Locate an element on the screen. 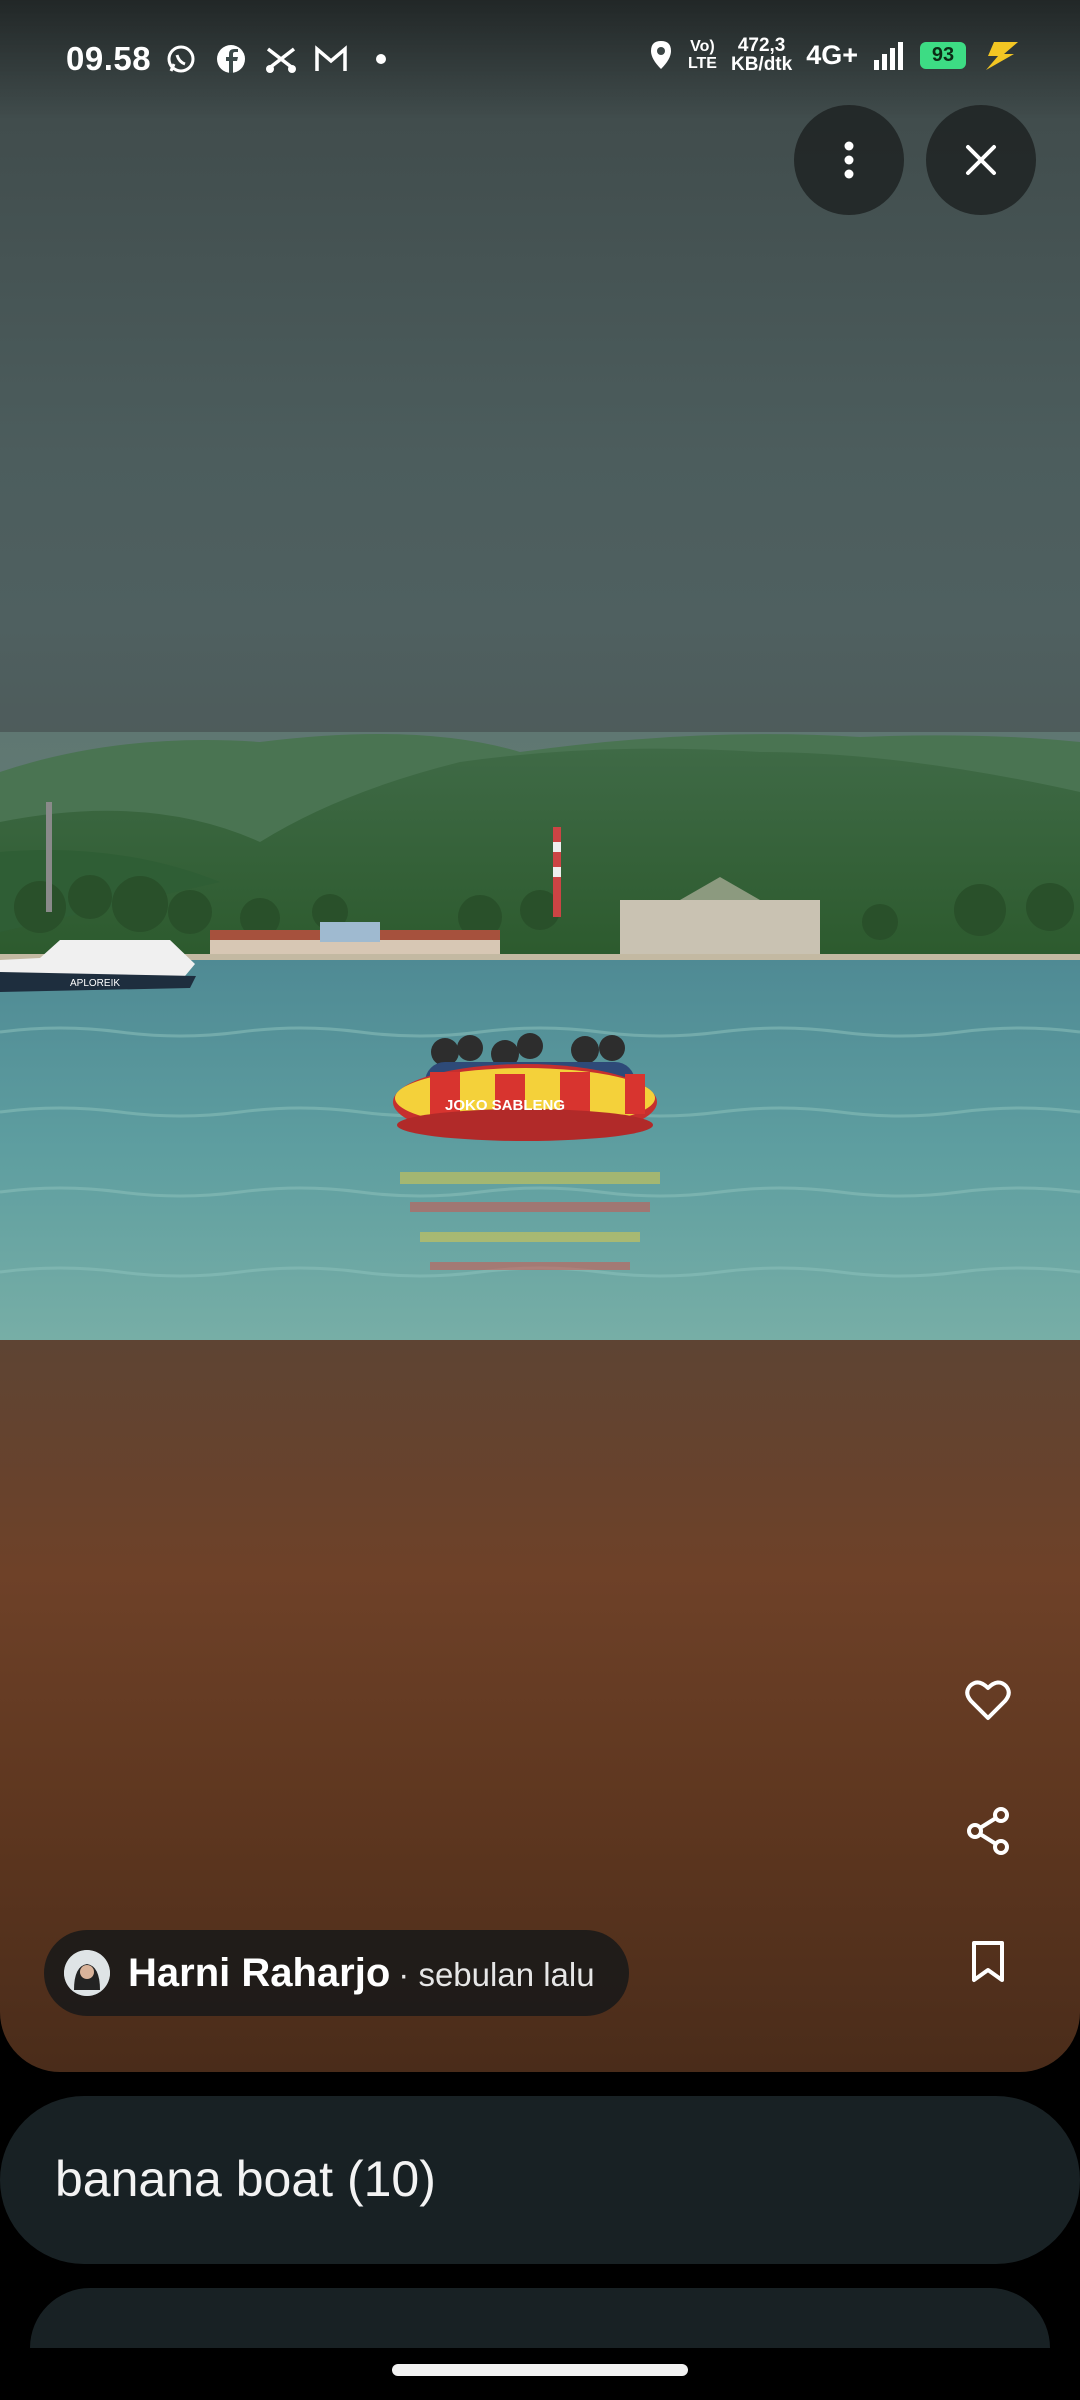 This screenshot has width=1080, height=2400. album-label: banana boat (10) is located at coordinates (245, 2179).